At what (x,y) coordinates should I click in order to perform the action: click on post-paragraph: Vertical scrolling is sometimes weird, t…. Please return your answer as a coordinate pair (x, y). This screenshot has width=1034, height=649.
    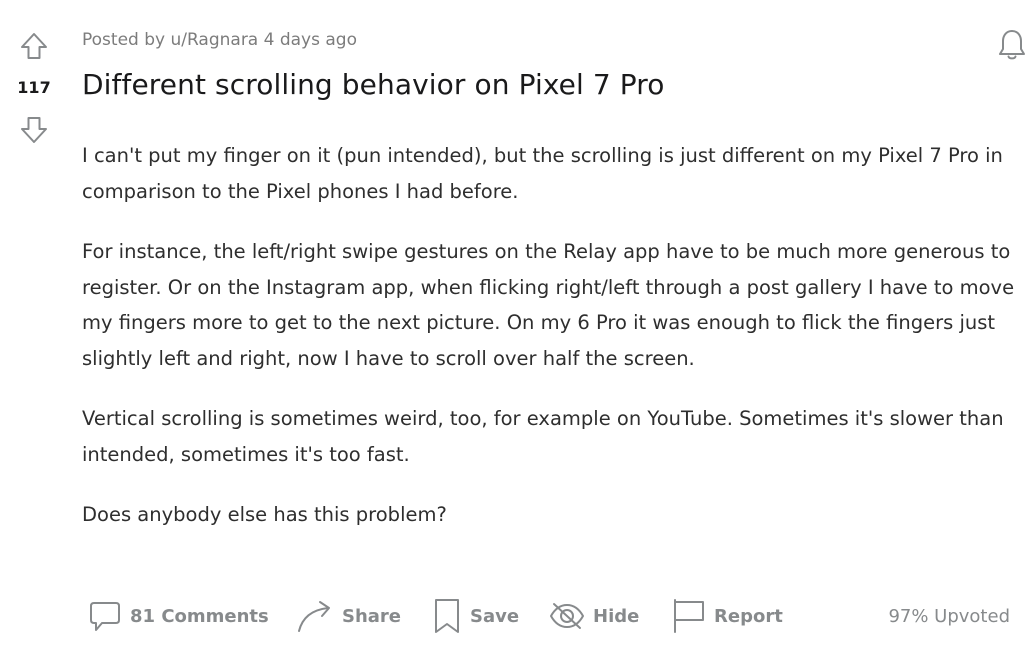
    Looking at the image, I should click on (543, 436).